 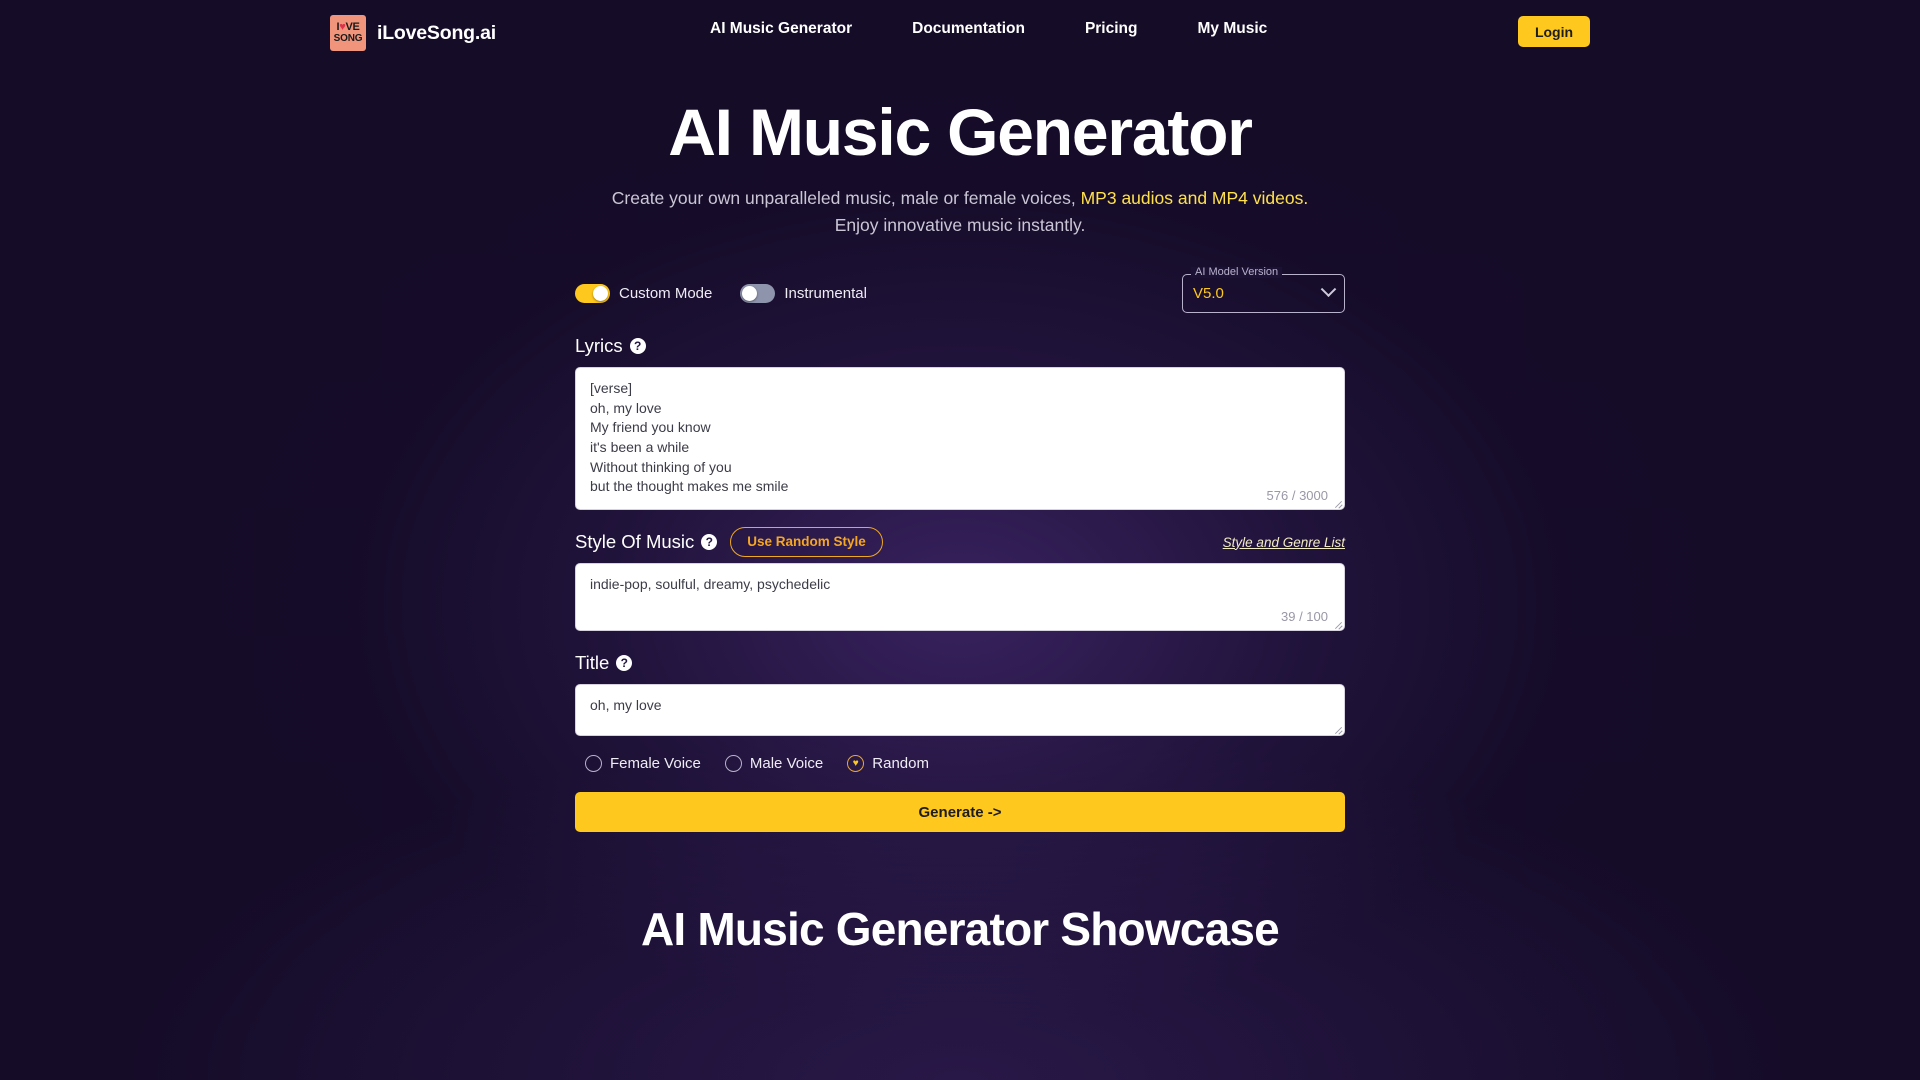 I want to click on custom-mode-label: Custom Mode, so click(x=666, y=293).